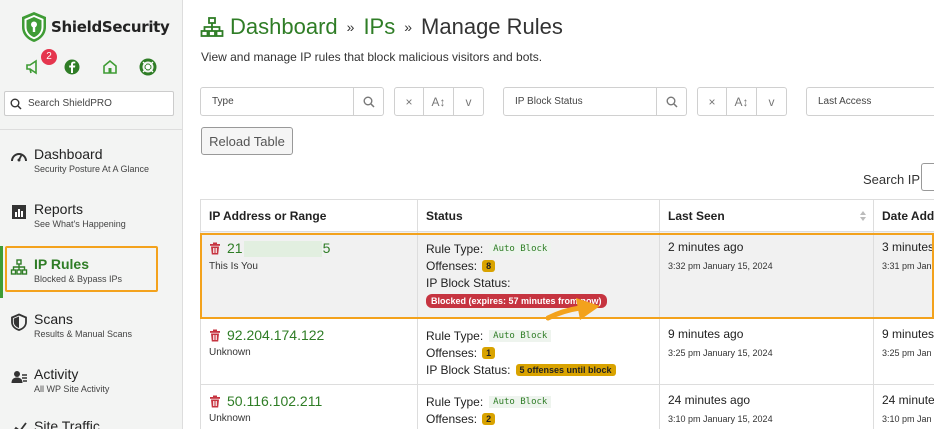 The image size is (934, 429). What do you see at coordinates (489, 418) in the screenshot?
I see `offenses-badge: 2` at bounding box center [489, 418].